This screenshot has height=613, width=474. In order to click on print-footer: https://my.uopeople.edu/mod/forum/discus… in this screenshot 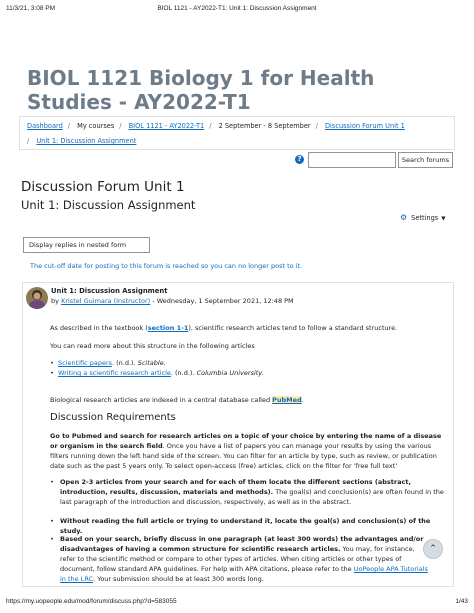, I will do `click(237, 603)`.